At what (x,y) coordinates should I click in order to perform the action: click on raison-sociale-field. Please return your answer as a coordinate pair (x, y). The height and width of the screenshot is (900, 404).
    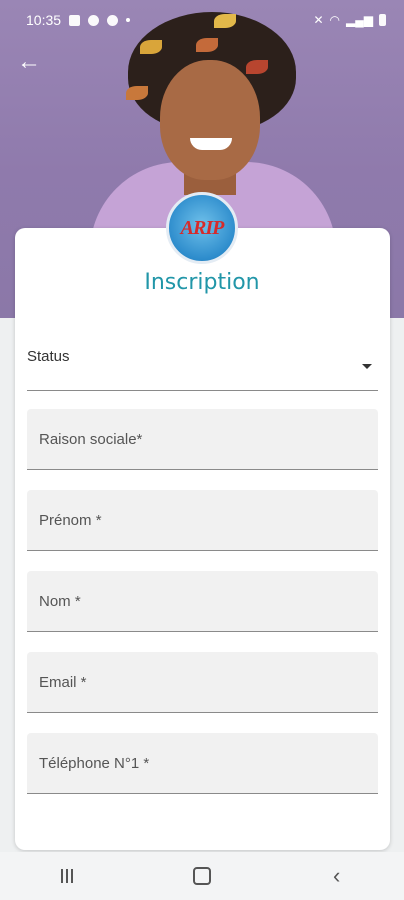
    Looking at the image, I should click on (202, 439).